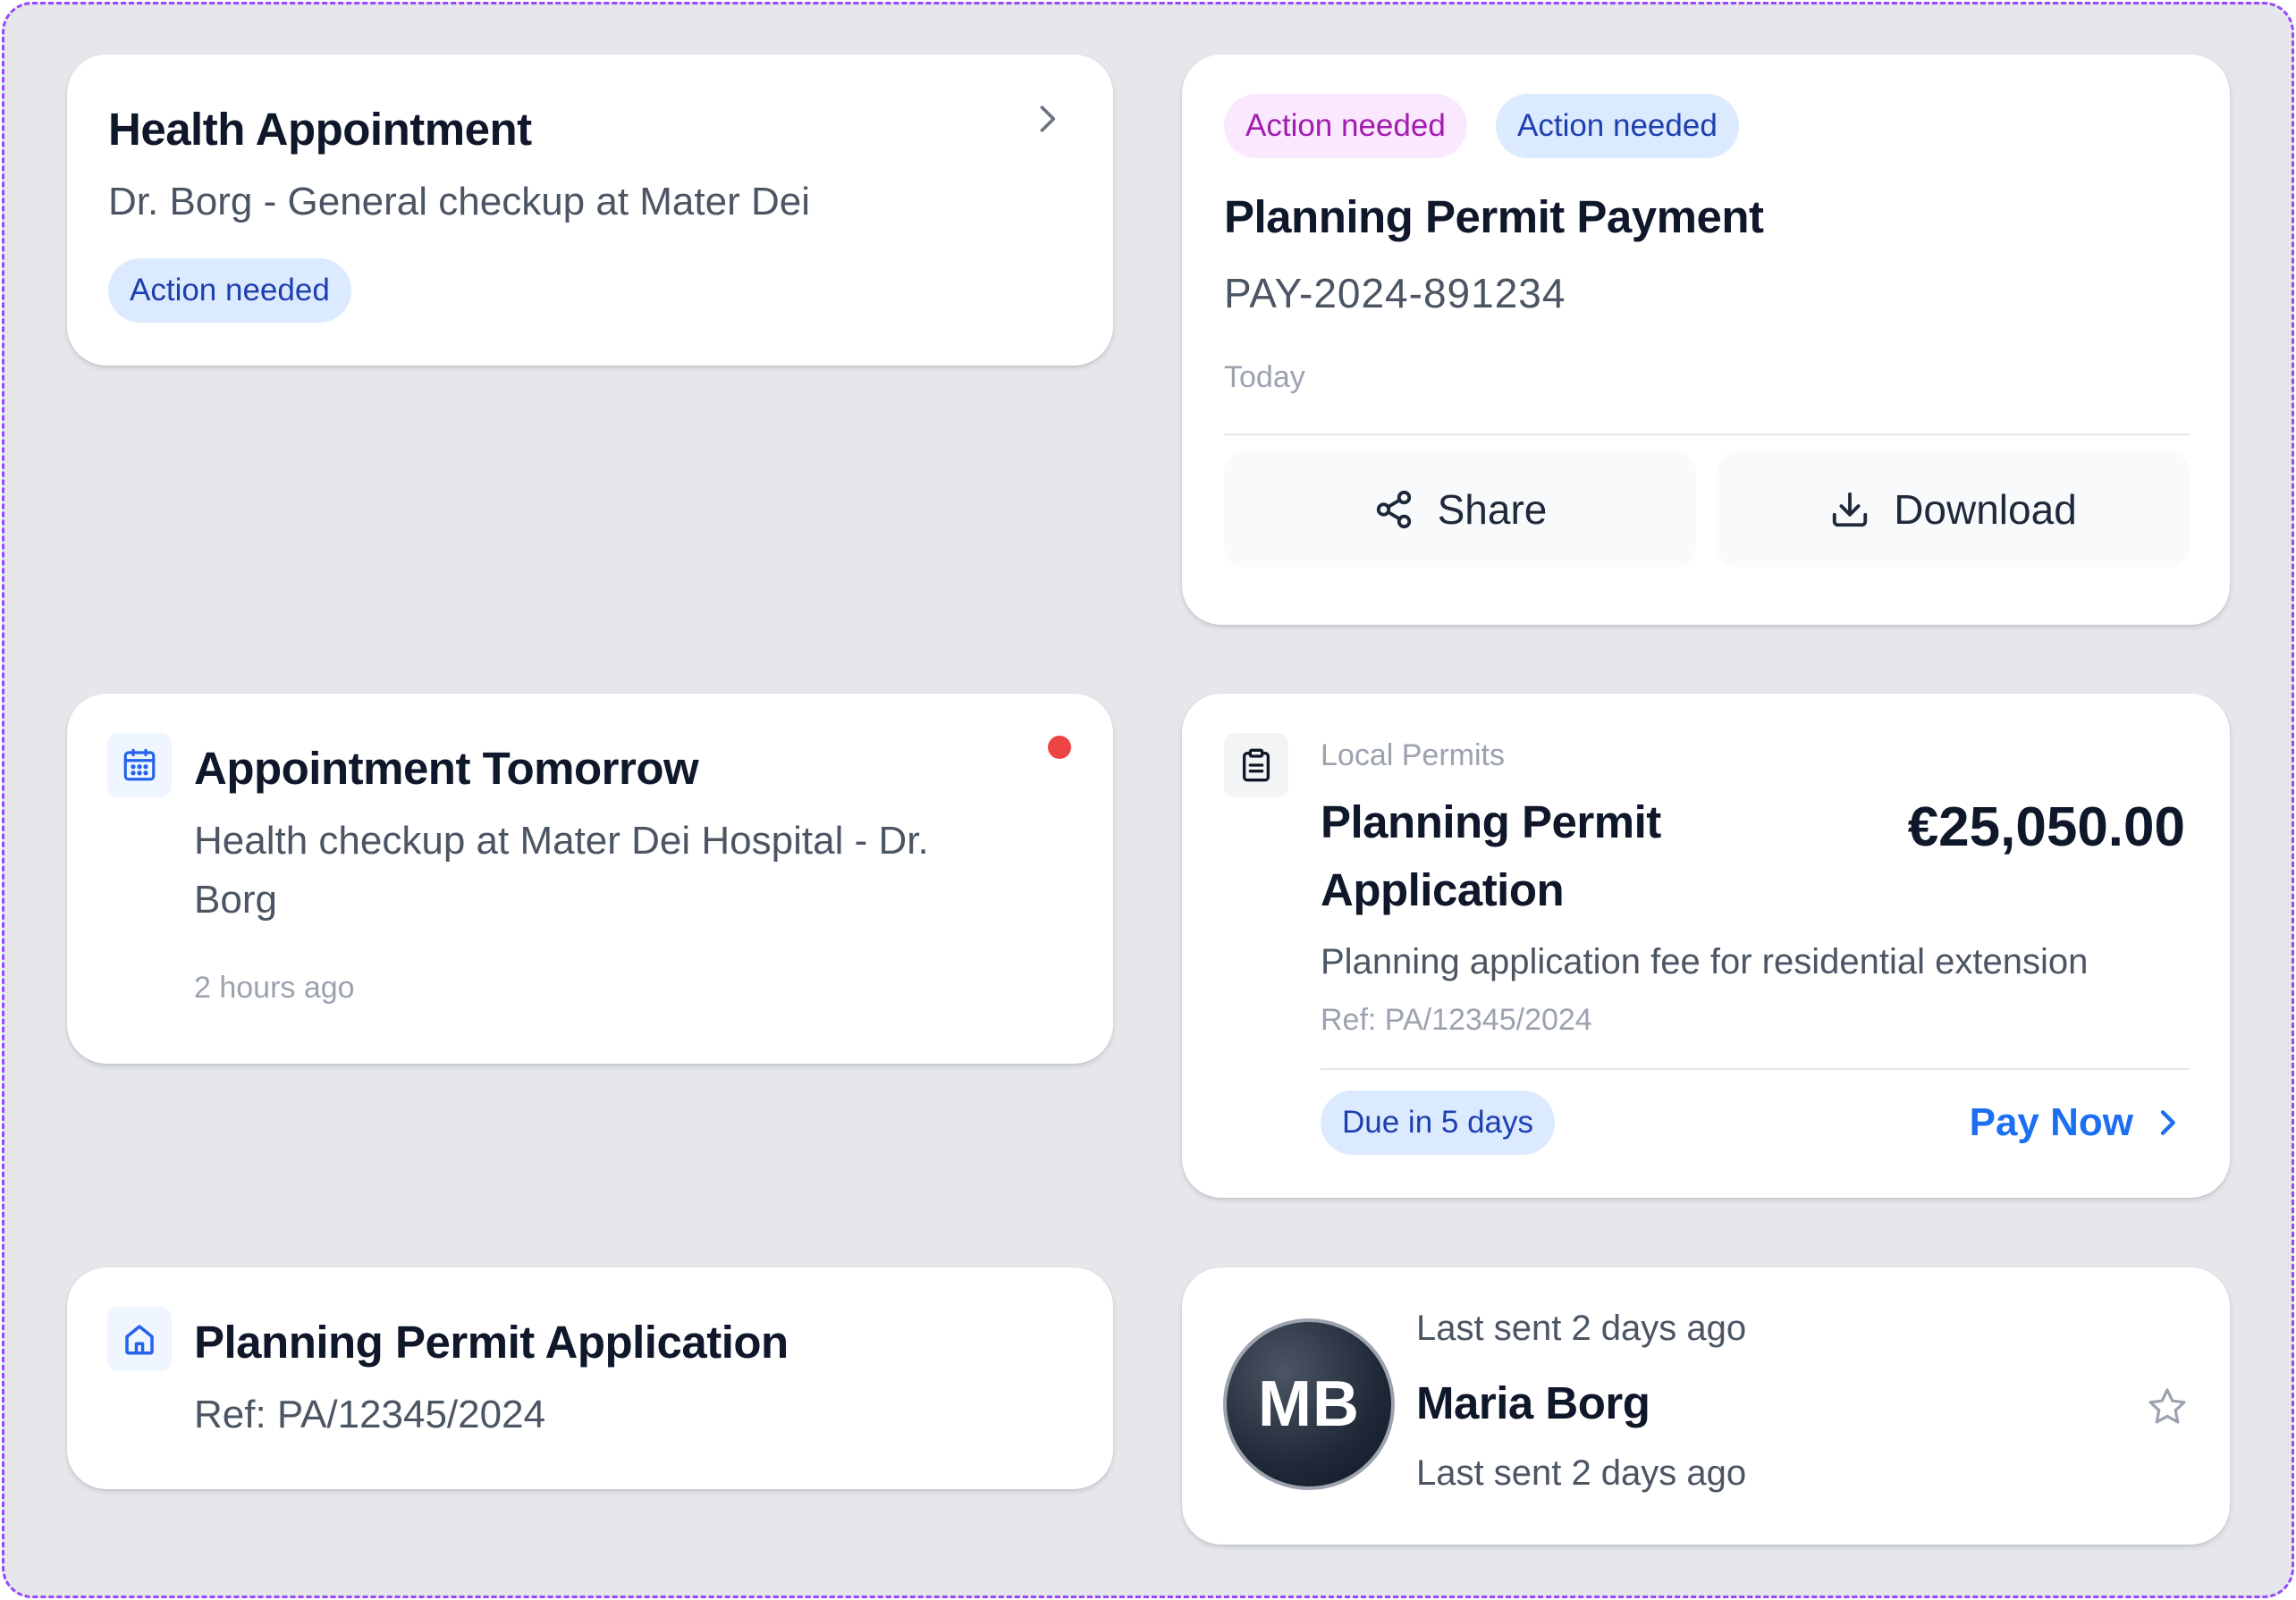  I want to click on avatar: MB, so click(1309, 1404).